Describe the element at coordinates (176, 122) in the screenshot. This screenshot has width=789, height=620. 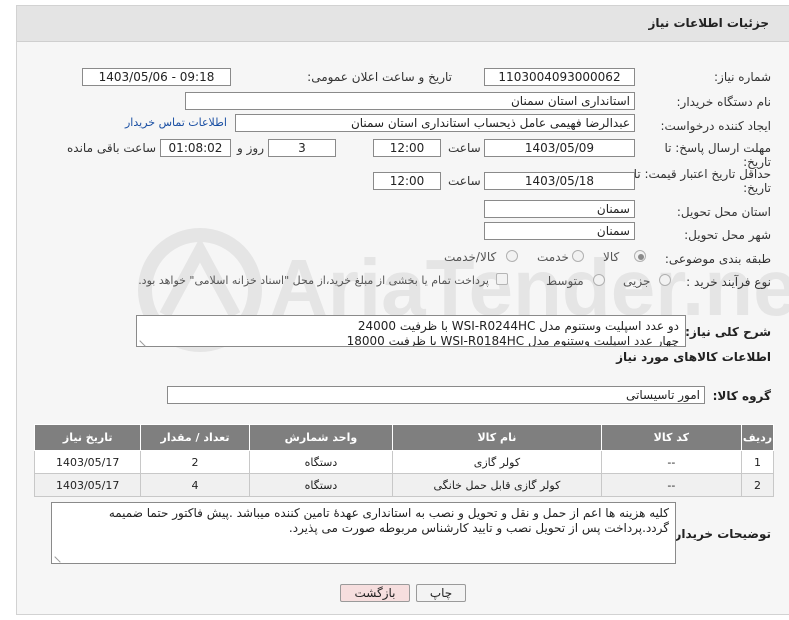
I see `buyer-contact-link: اطلاعات تماس خریدار` at that location.